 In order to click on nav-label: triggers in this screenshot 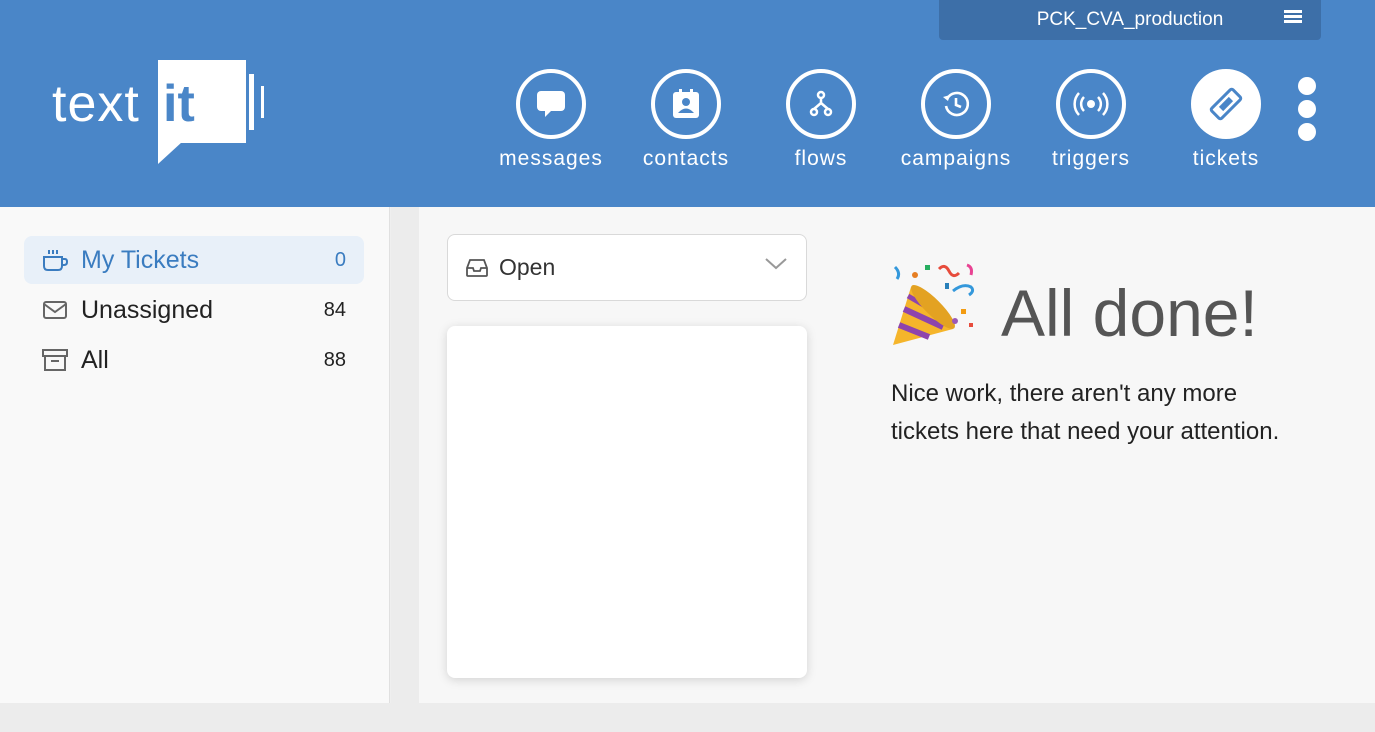, I will do `click(1091, 158)`.